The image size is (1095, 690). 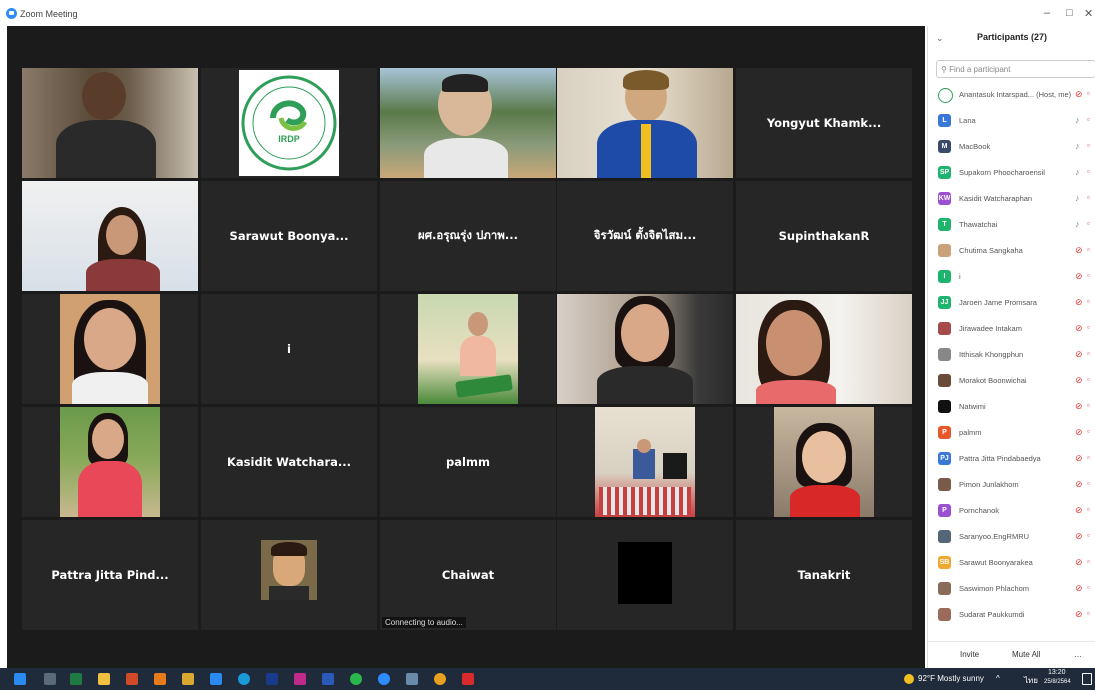 I want to click on participant-row: Itthisak Khongphun ⊘ ▫, so click(x=1011, y=355).